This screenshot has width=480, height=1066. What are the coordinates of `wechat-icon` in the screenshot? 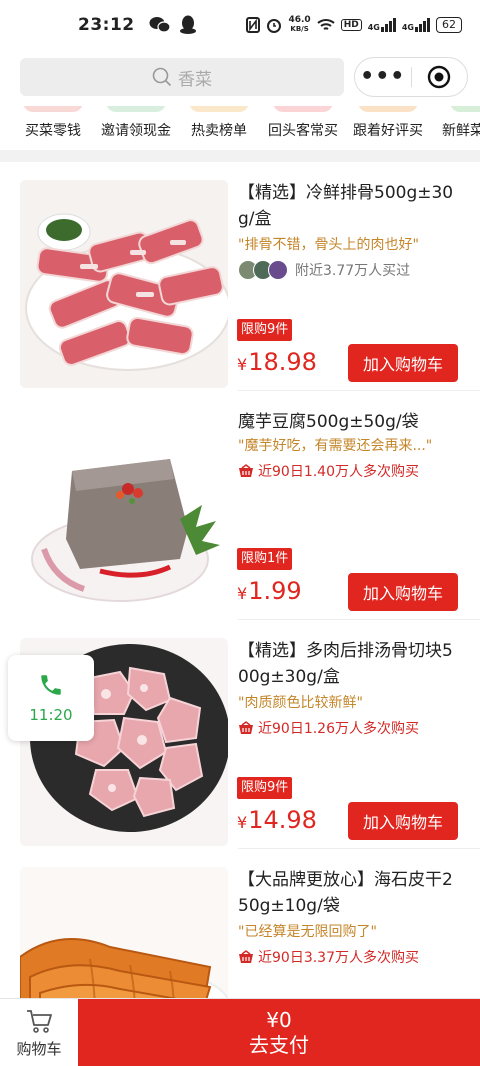 It's located at (160, 25).